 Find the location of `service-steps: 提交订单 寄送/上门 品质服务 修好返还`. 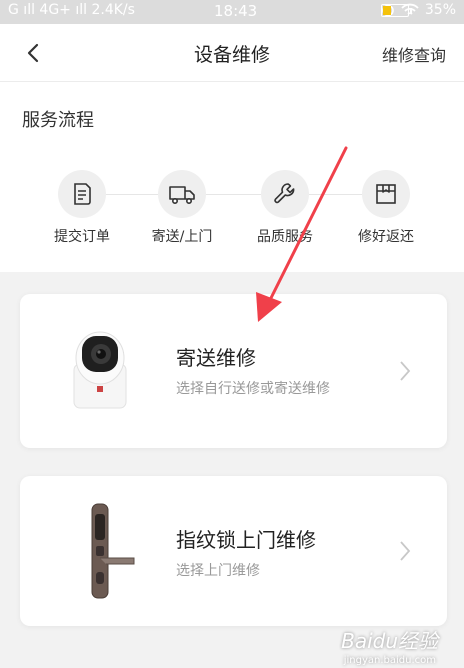

service-steps: 提交订单 寄送/上门 品质服务 修好返还 is located at coordinates (232, 215).